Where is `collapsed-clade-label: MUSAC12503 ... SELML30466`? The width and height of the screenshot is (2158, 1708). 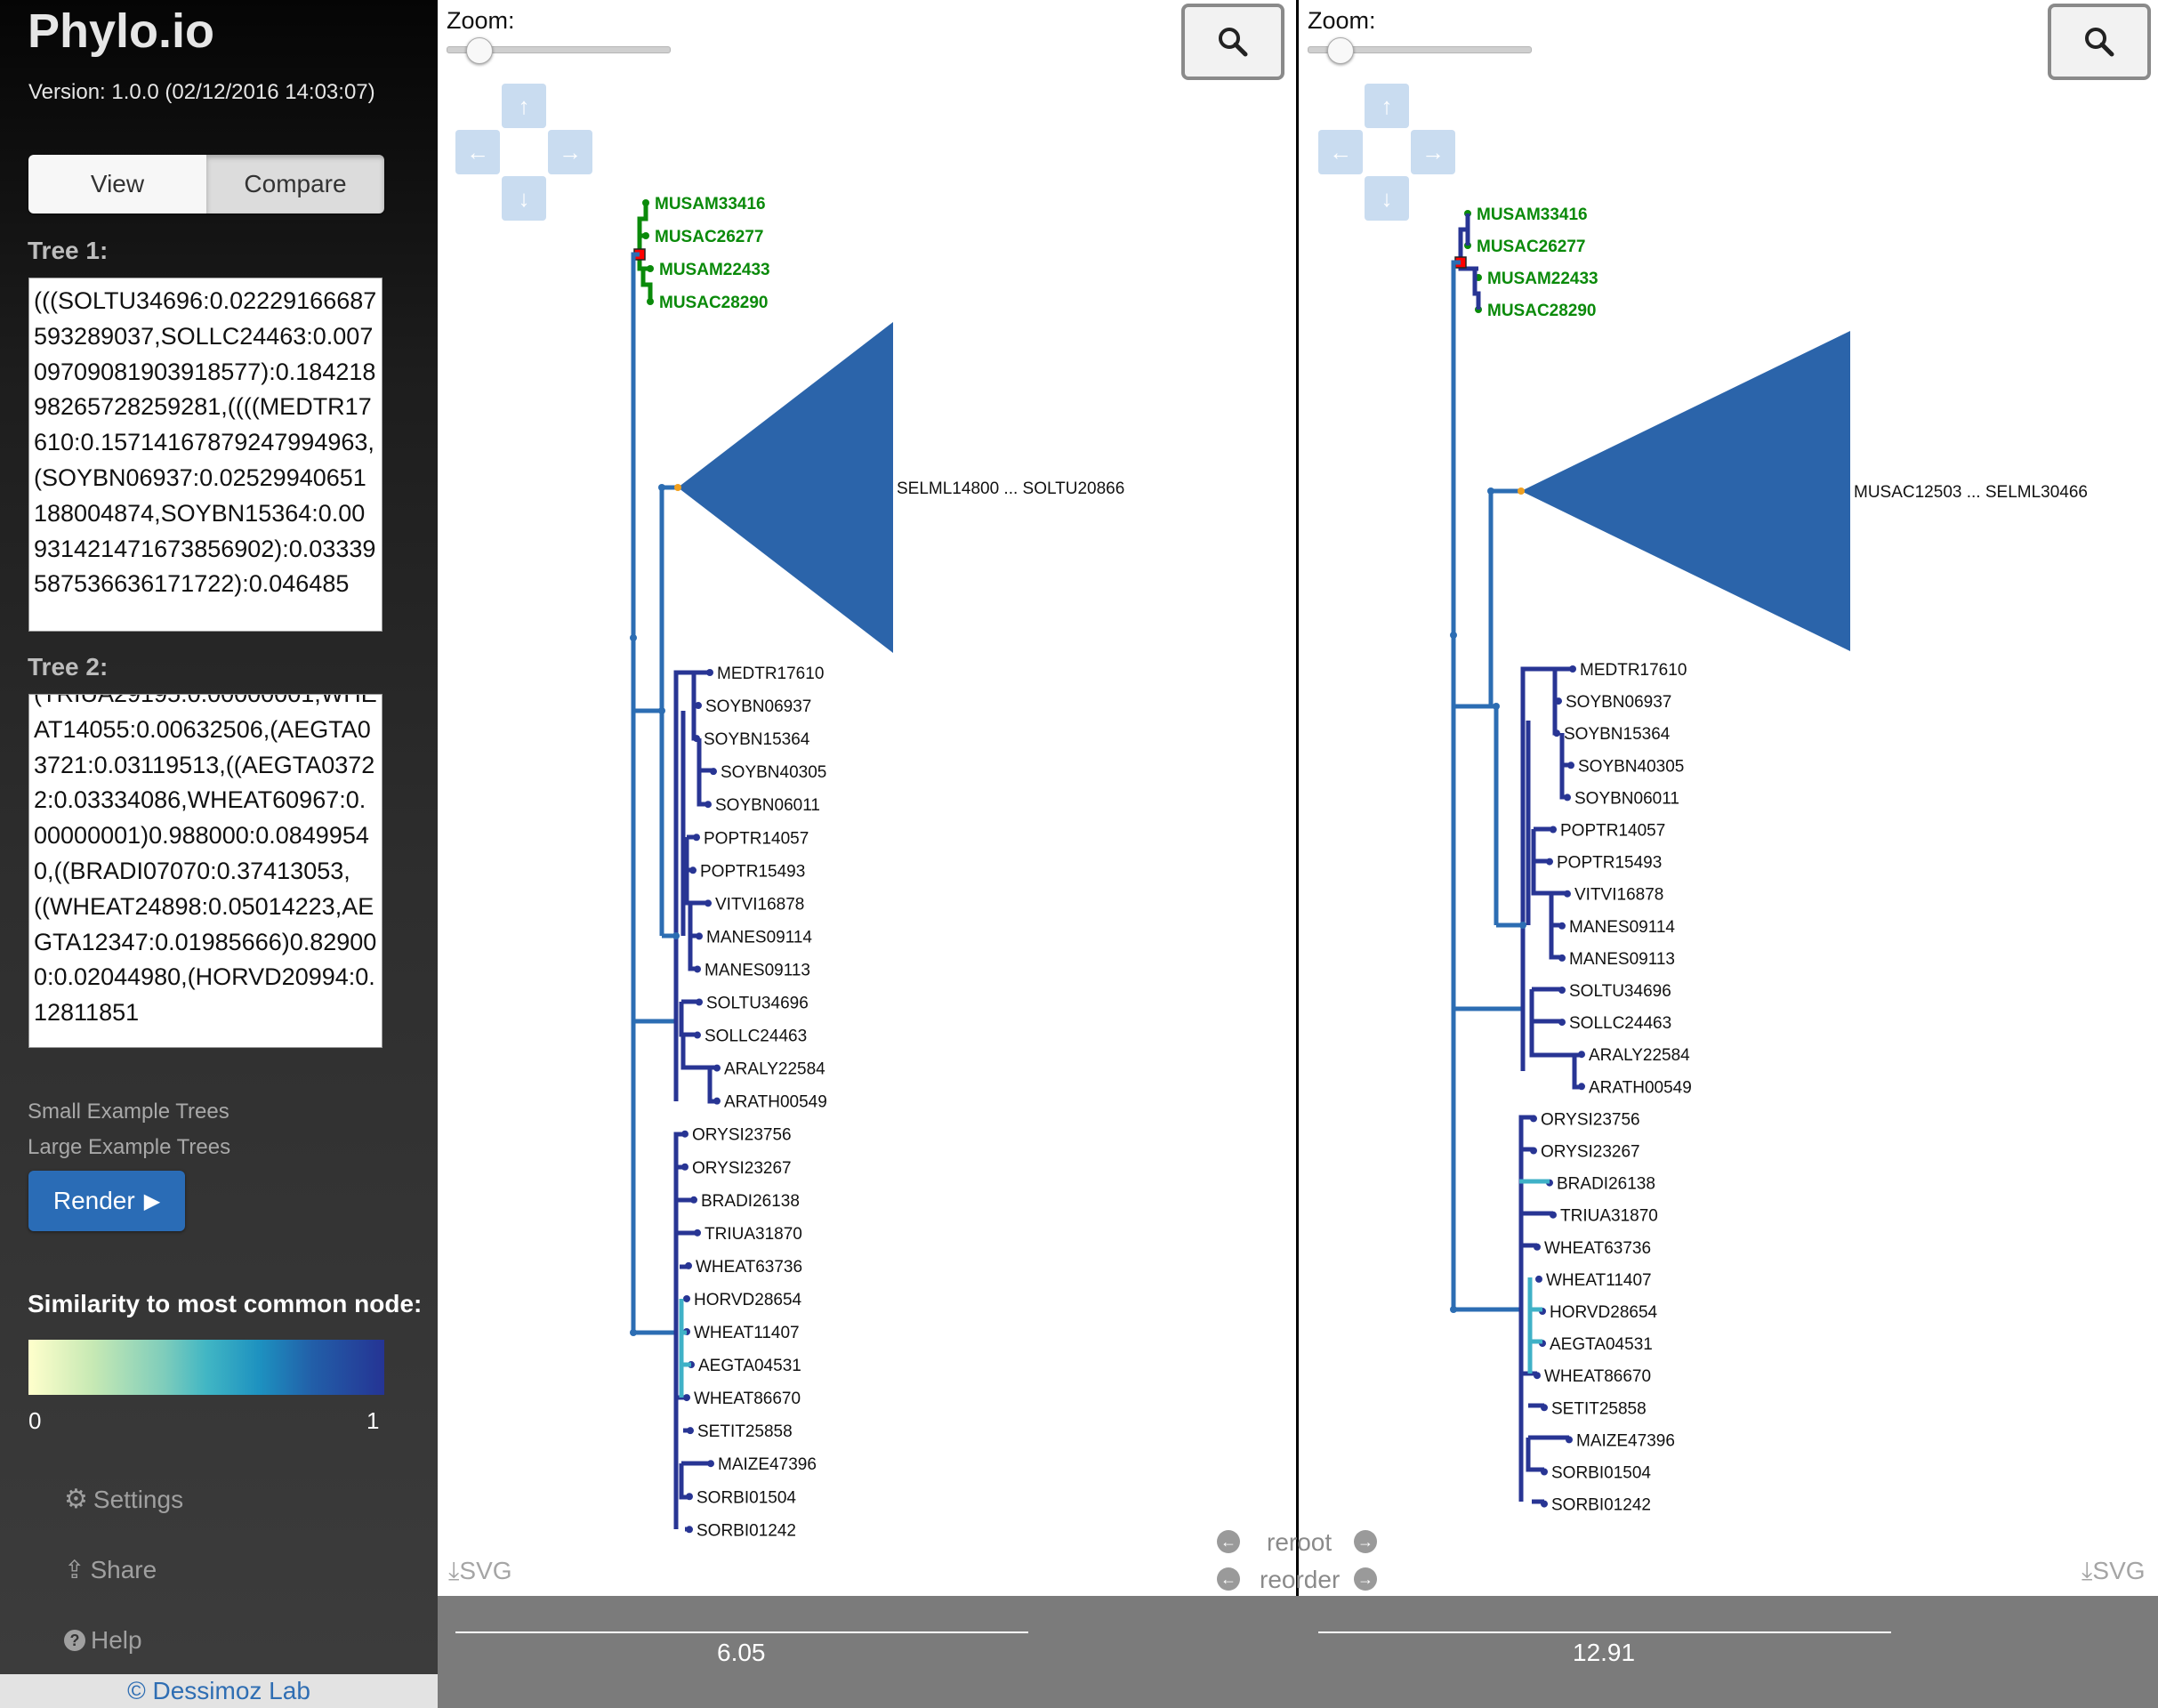
collapsed-clade-label: MUSAC12503 ... SELML30466 is located at coordinates (1971, 492).